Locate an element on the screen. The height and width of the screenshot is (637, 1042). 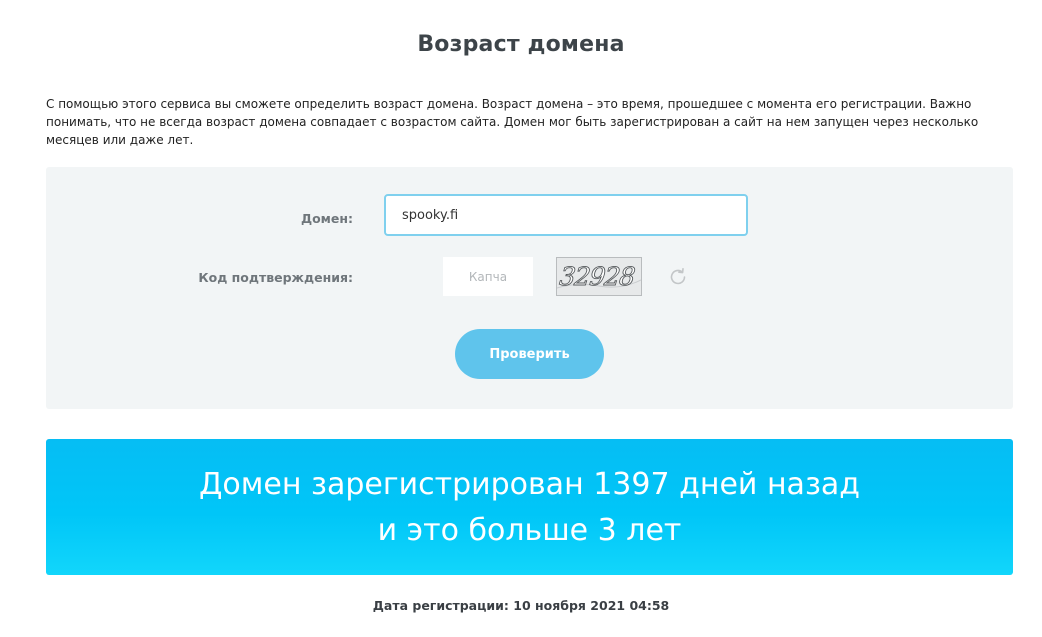
captcha-text: 32928 is located at coordinates (597, 276).